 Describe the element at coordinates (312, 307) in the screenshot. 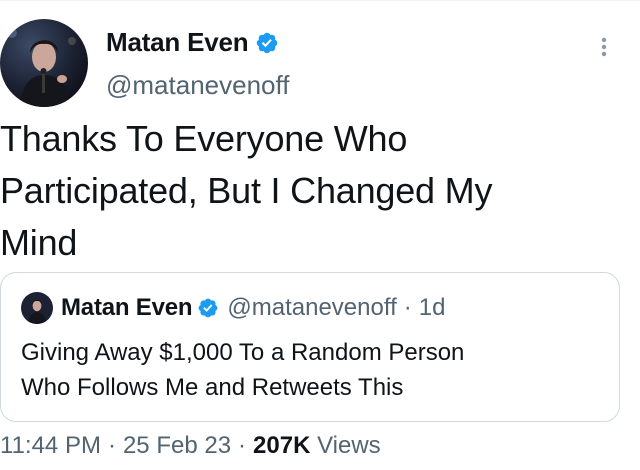

I see `quoted-author-handle: @matanevenoff` at that location.